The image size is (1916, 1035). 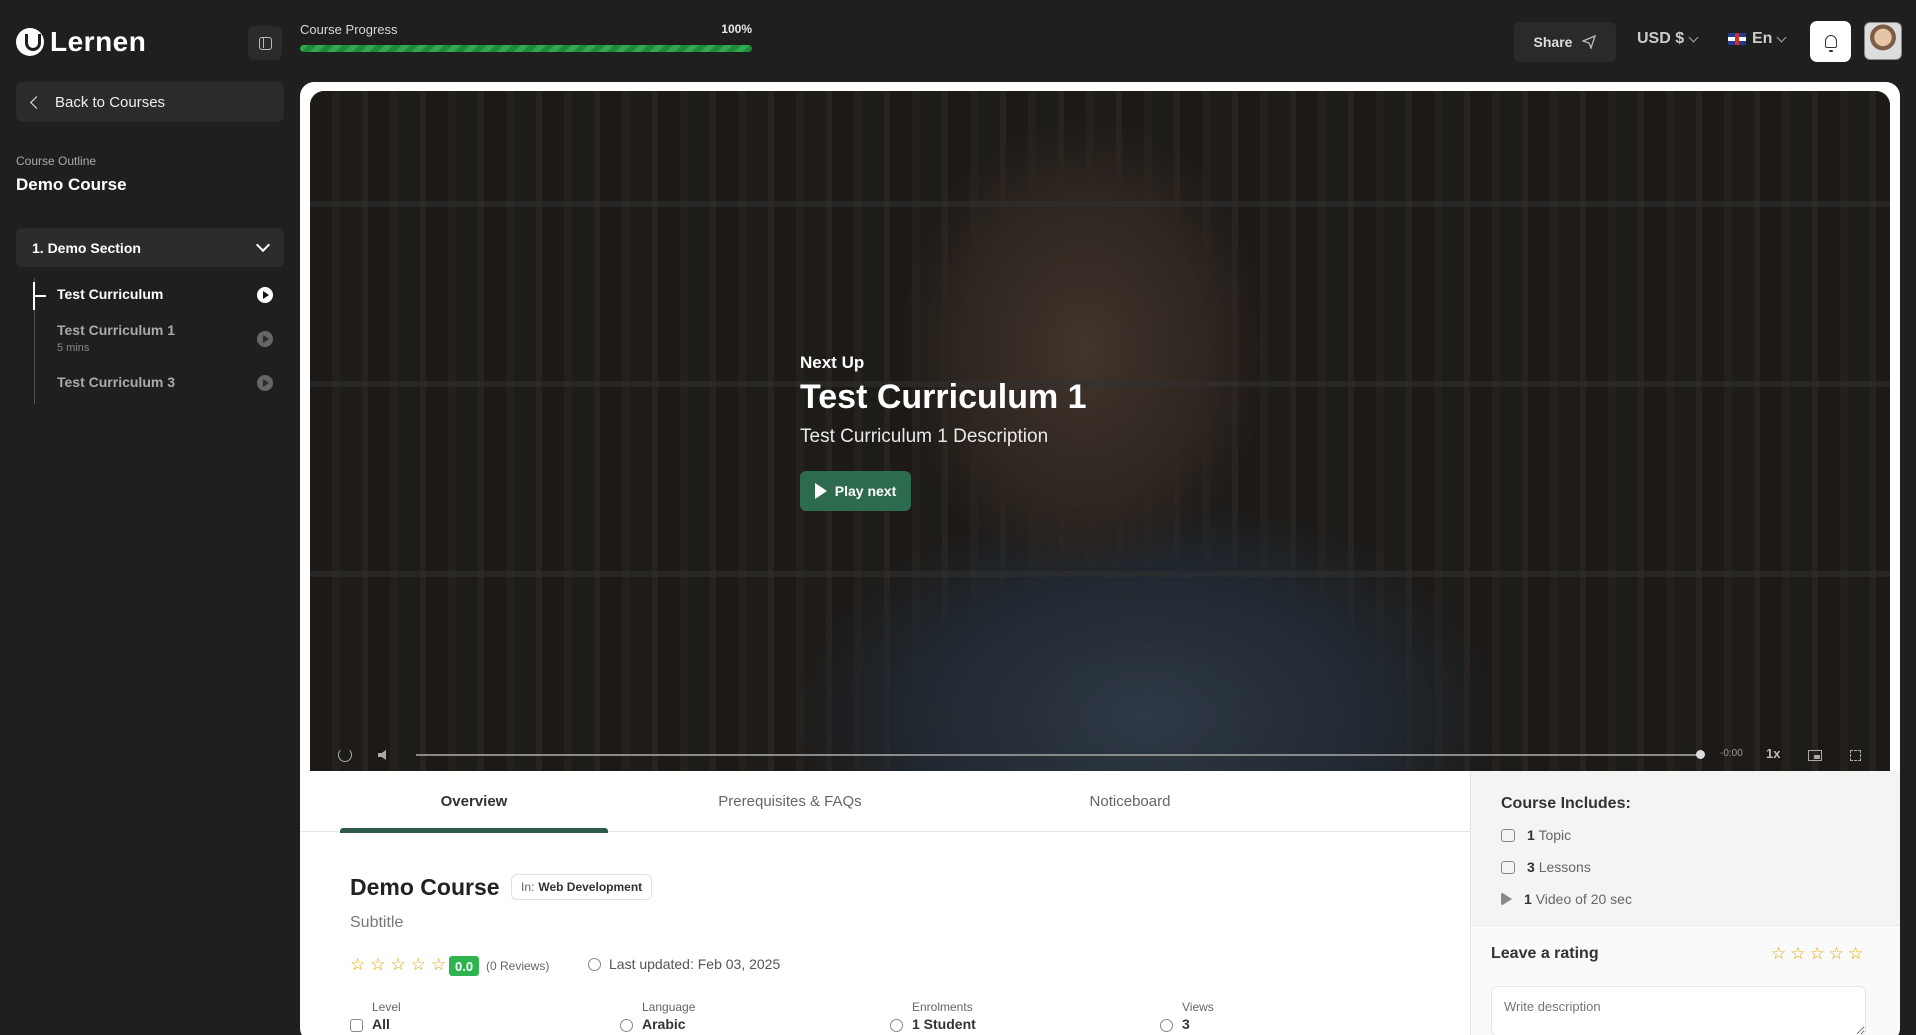 What do you see at coordinates (377, 922) in the screenshot?
I see `course-subtitle: Subtitle` at bounding box center [377, 922].